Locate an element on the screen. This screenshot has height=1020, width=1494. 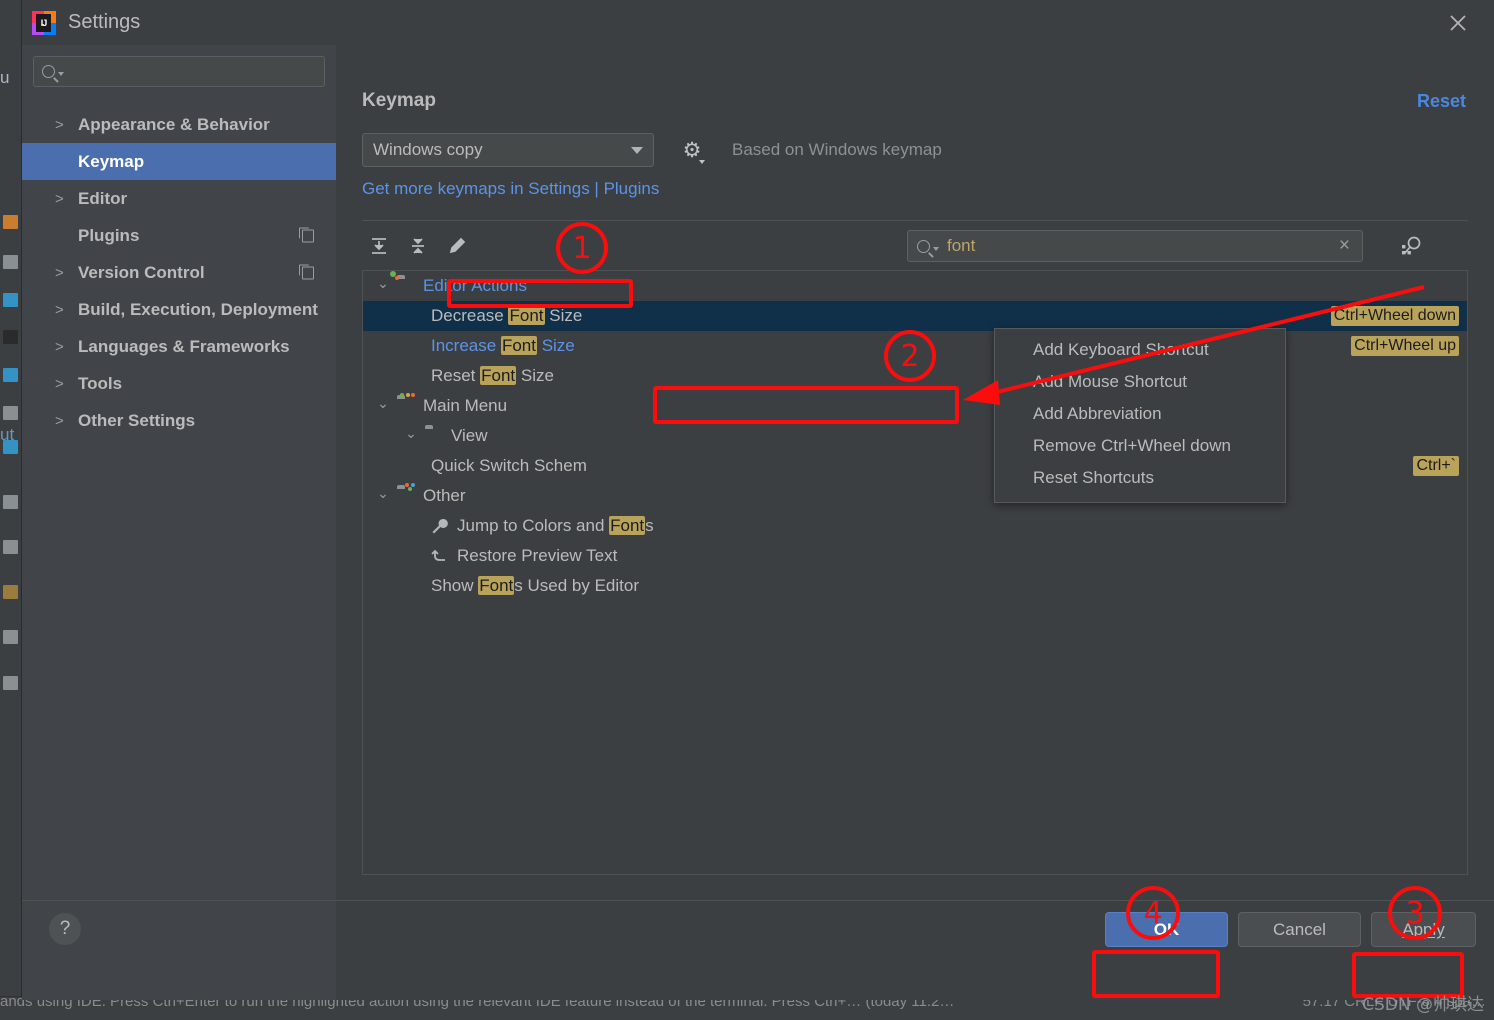
tree-row: Quick Switch Schem Ctrl+` is located at coordinates (915, 466).